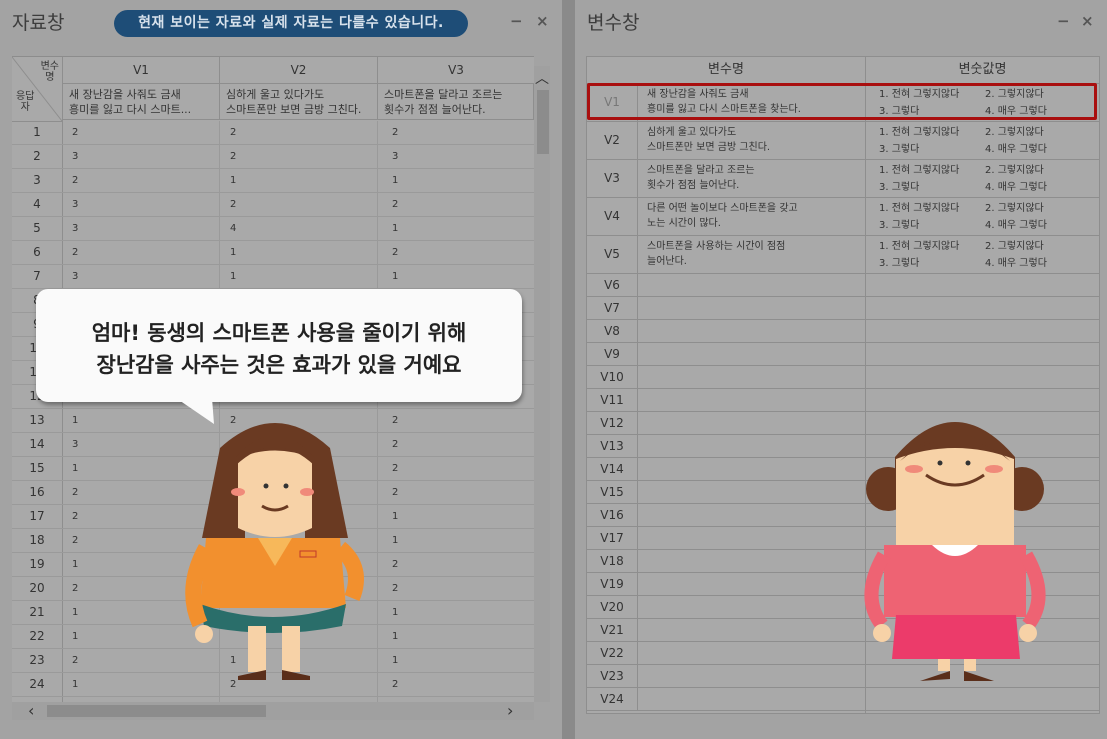  I want to click on table-row: 32 1 1, so click(273, 181).